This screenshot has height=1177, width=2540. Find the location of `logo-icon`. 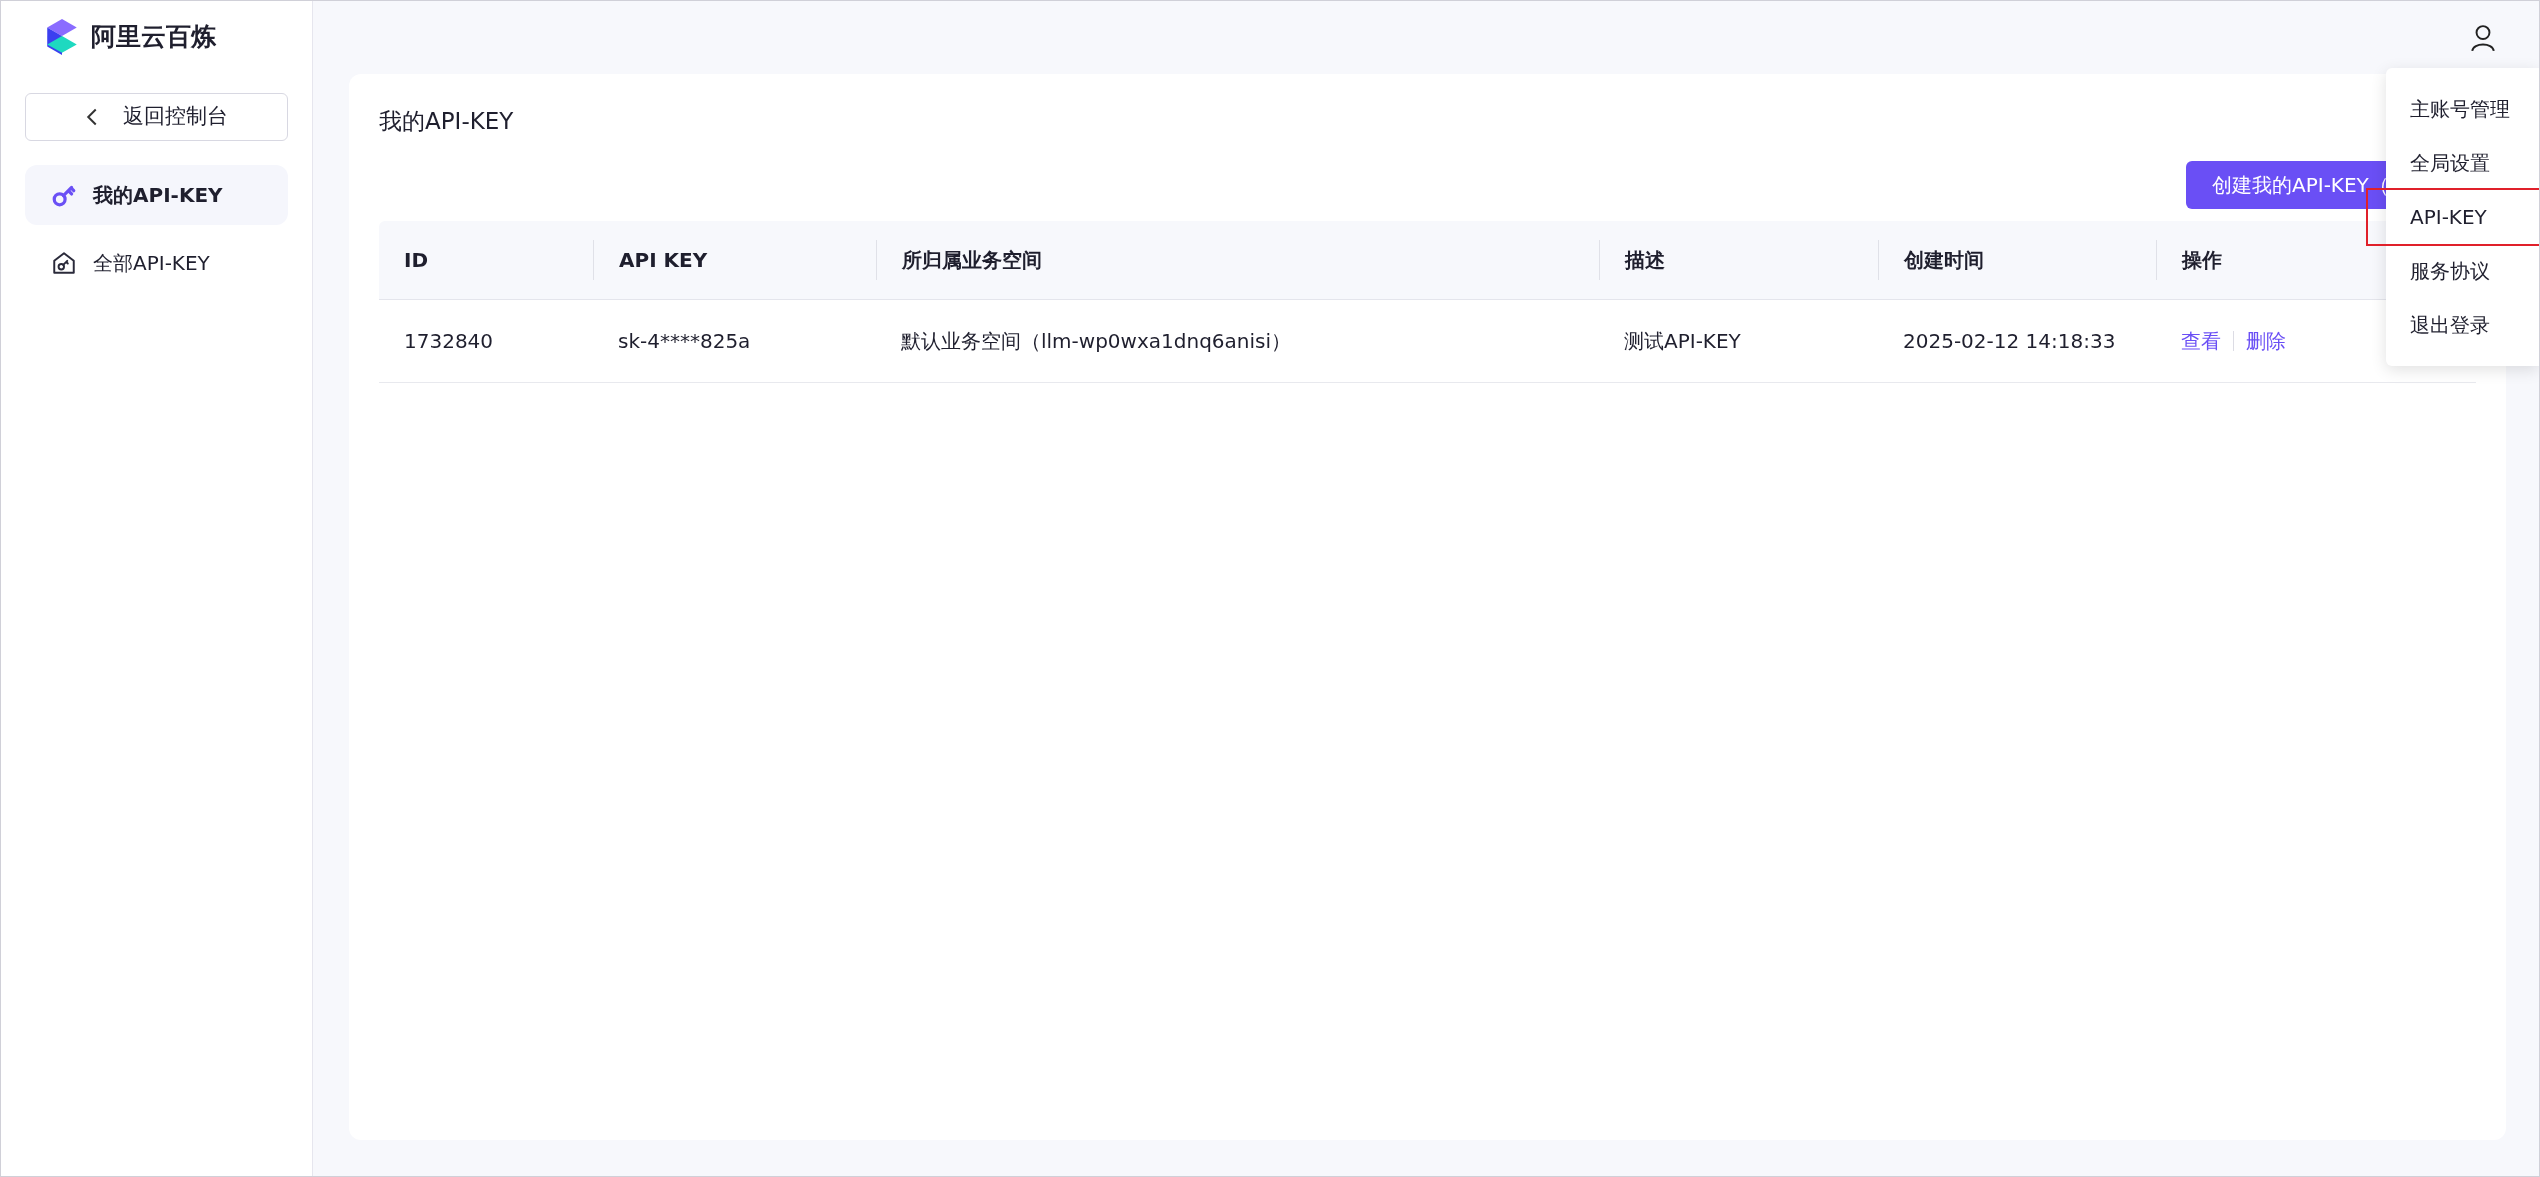

logo-icon is located at coordinates (62, 37).